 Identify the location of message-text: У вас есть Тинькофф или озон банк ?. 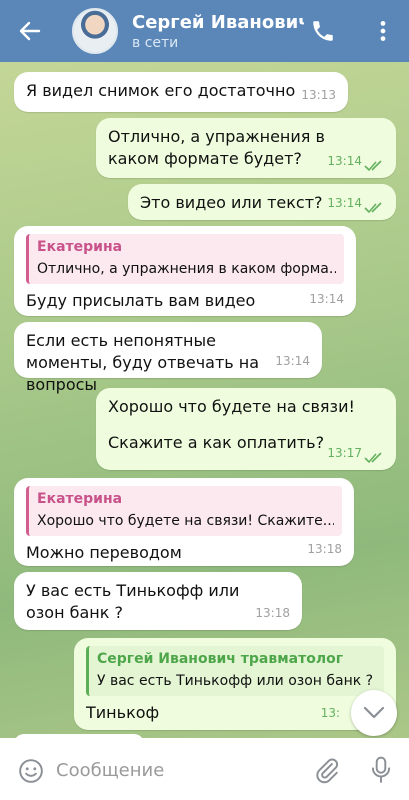
(133, 601).